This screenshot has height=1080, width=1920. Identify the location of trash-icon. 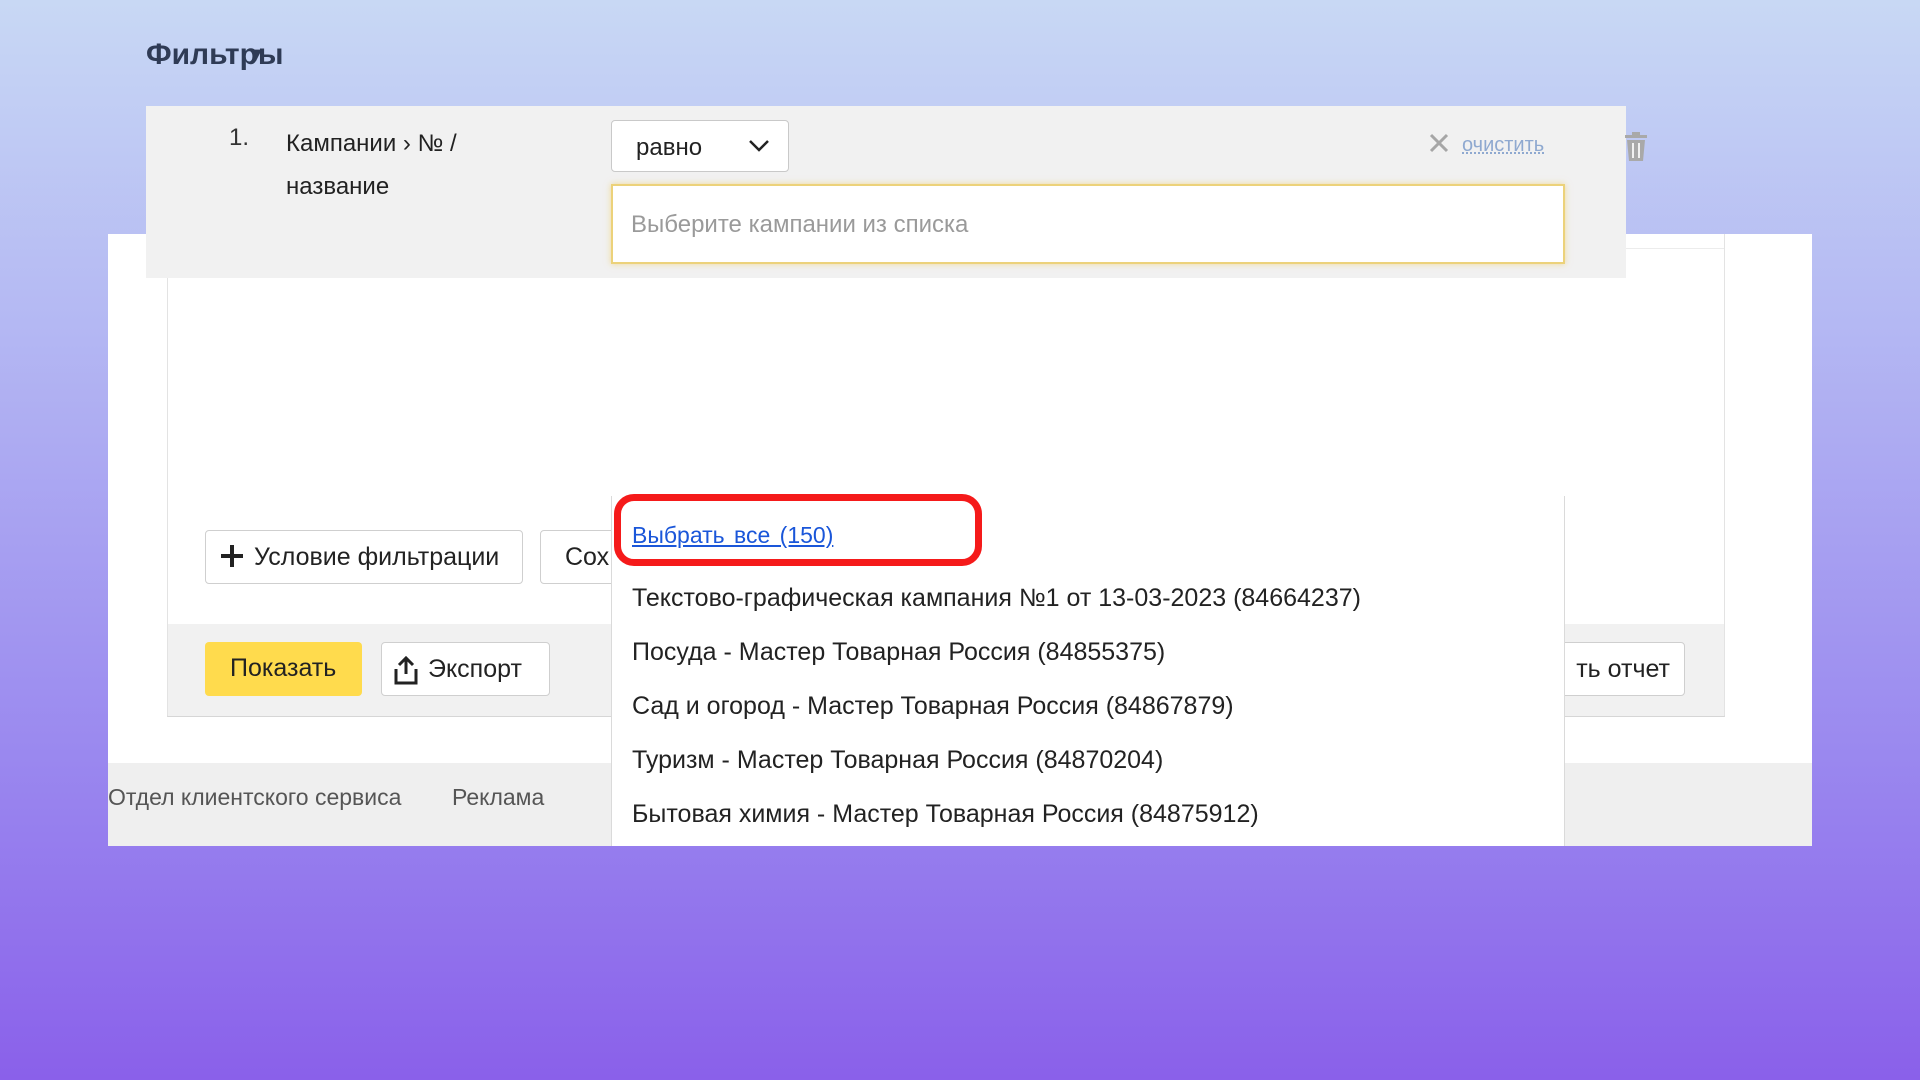
(1636, 147).